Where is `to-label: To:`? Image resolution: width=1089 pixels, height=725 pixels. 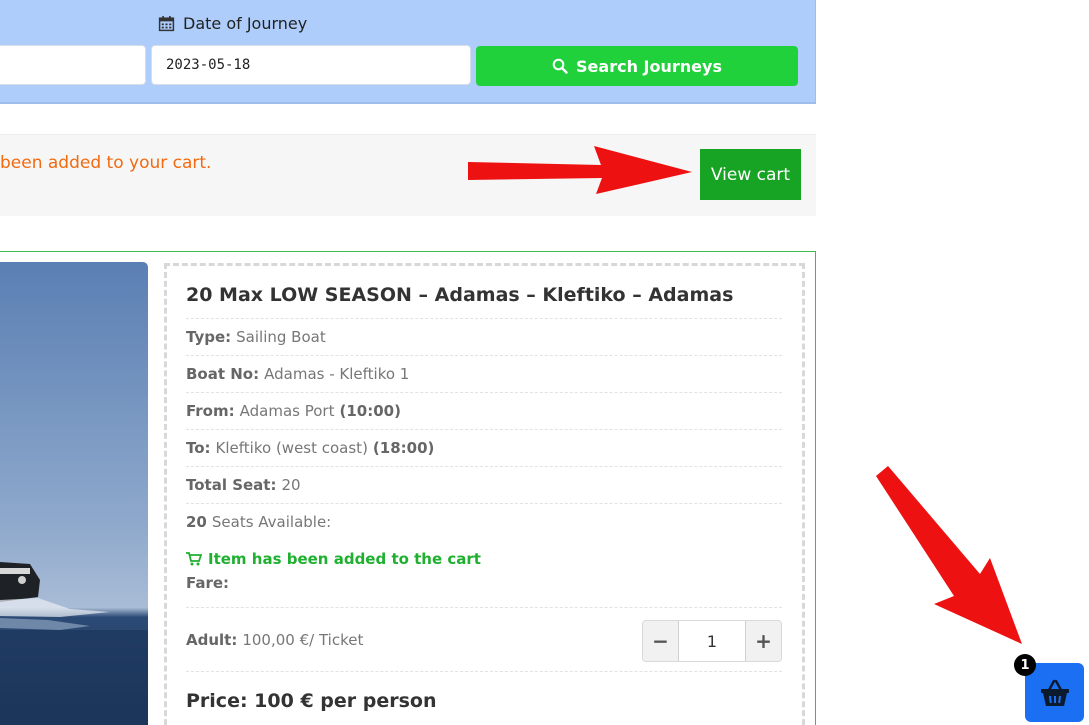
to-label: To: is located at coordinates (198, 448).